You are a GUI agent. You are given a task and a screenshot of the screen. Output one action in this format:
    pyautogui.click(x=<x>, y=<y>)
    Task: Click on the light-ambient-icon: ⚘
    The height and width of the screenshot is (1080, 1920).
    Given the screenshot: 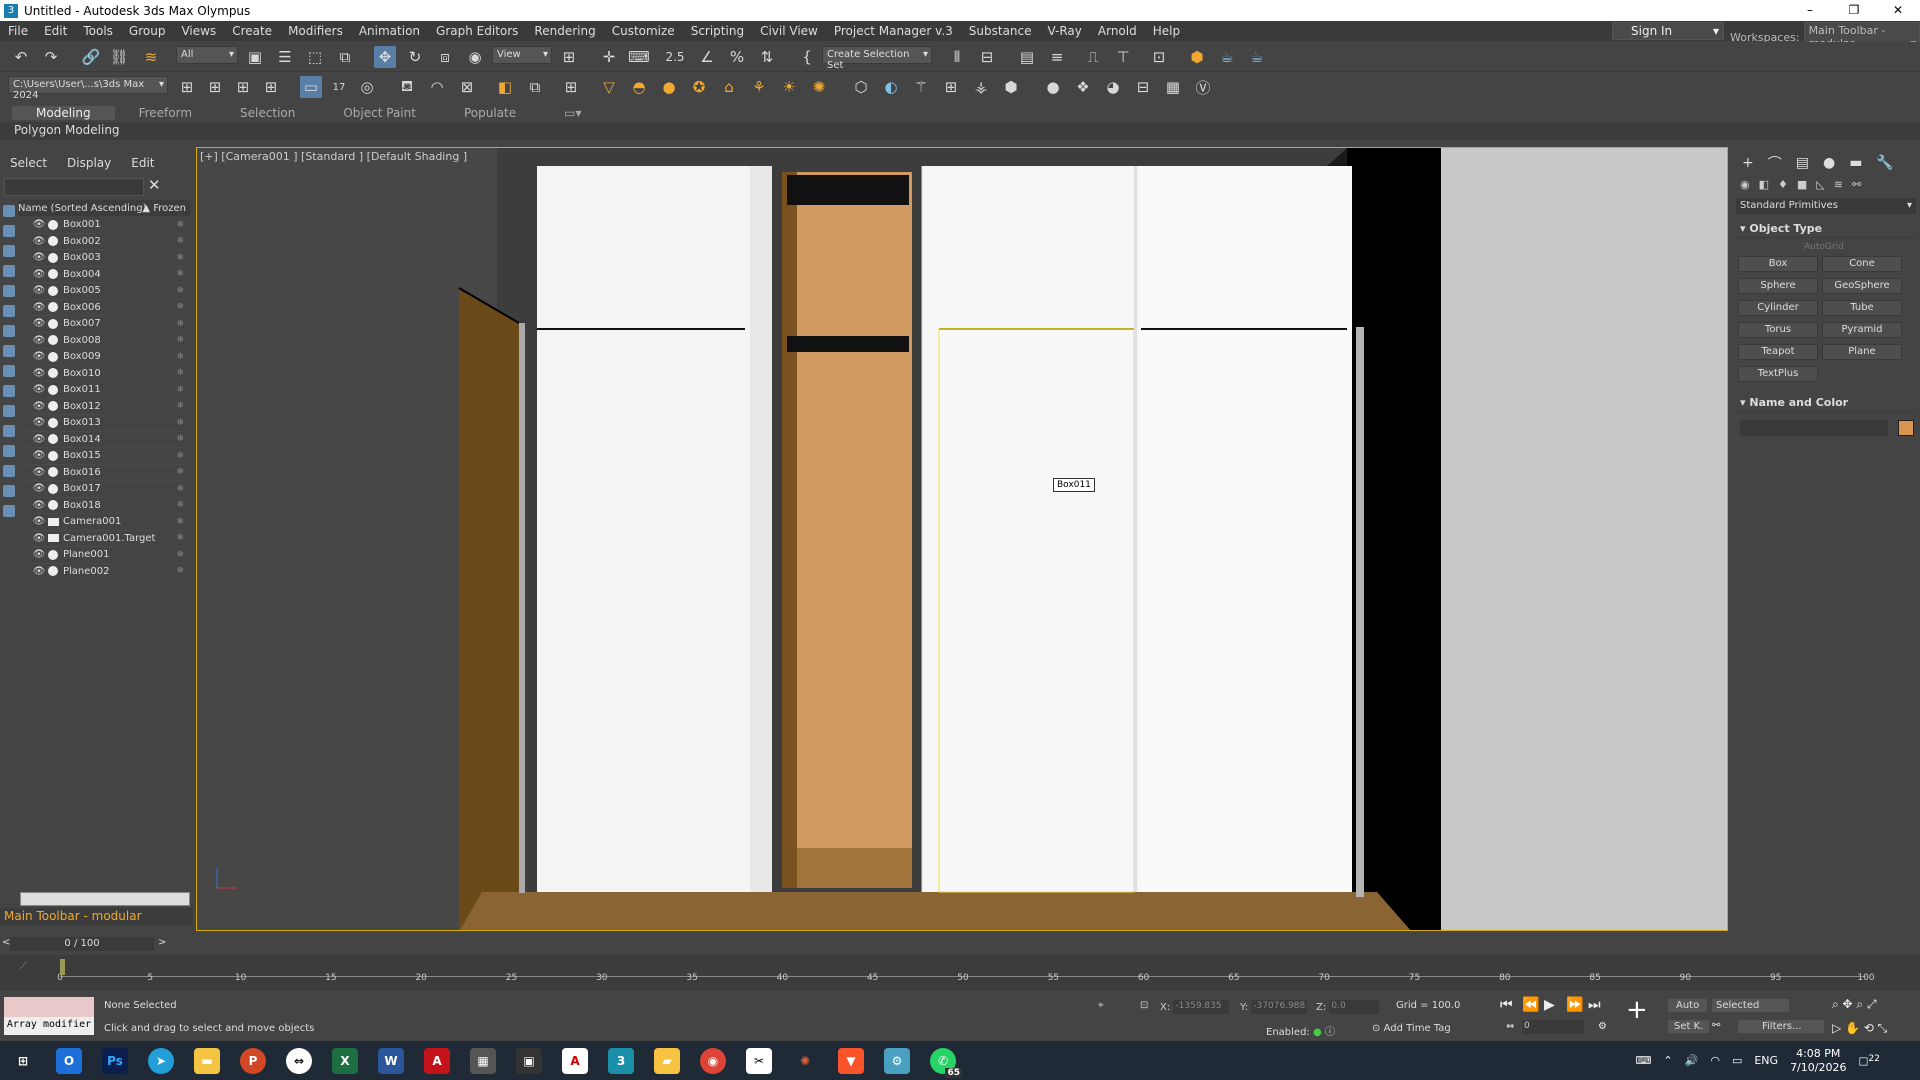 What is the action you would take?
    pyautogui.click(x=759, y=87)
    